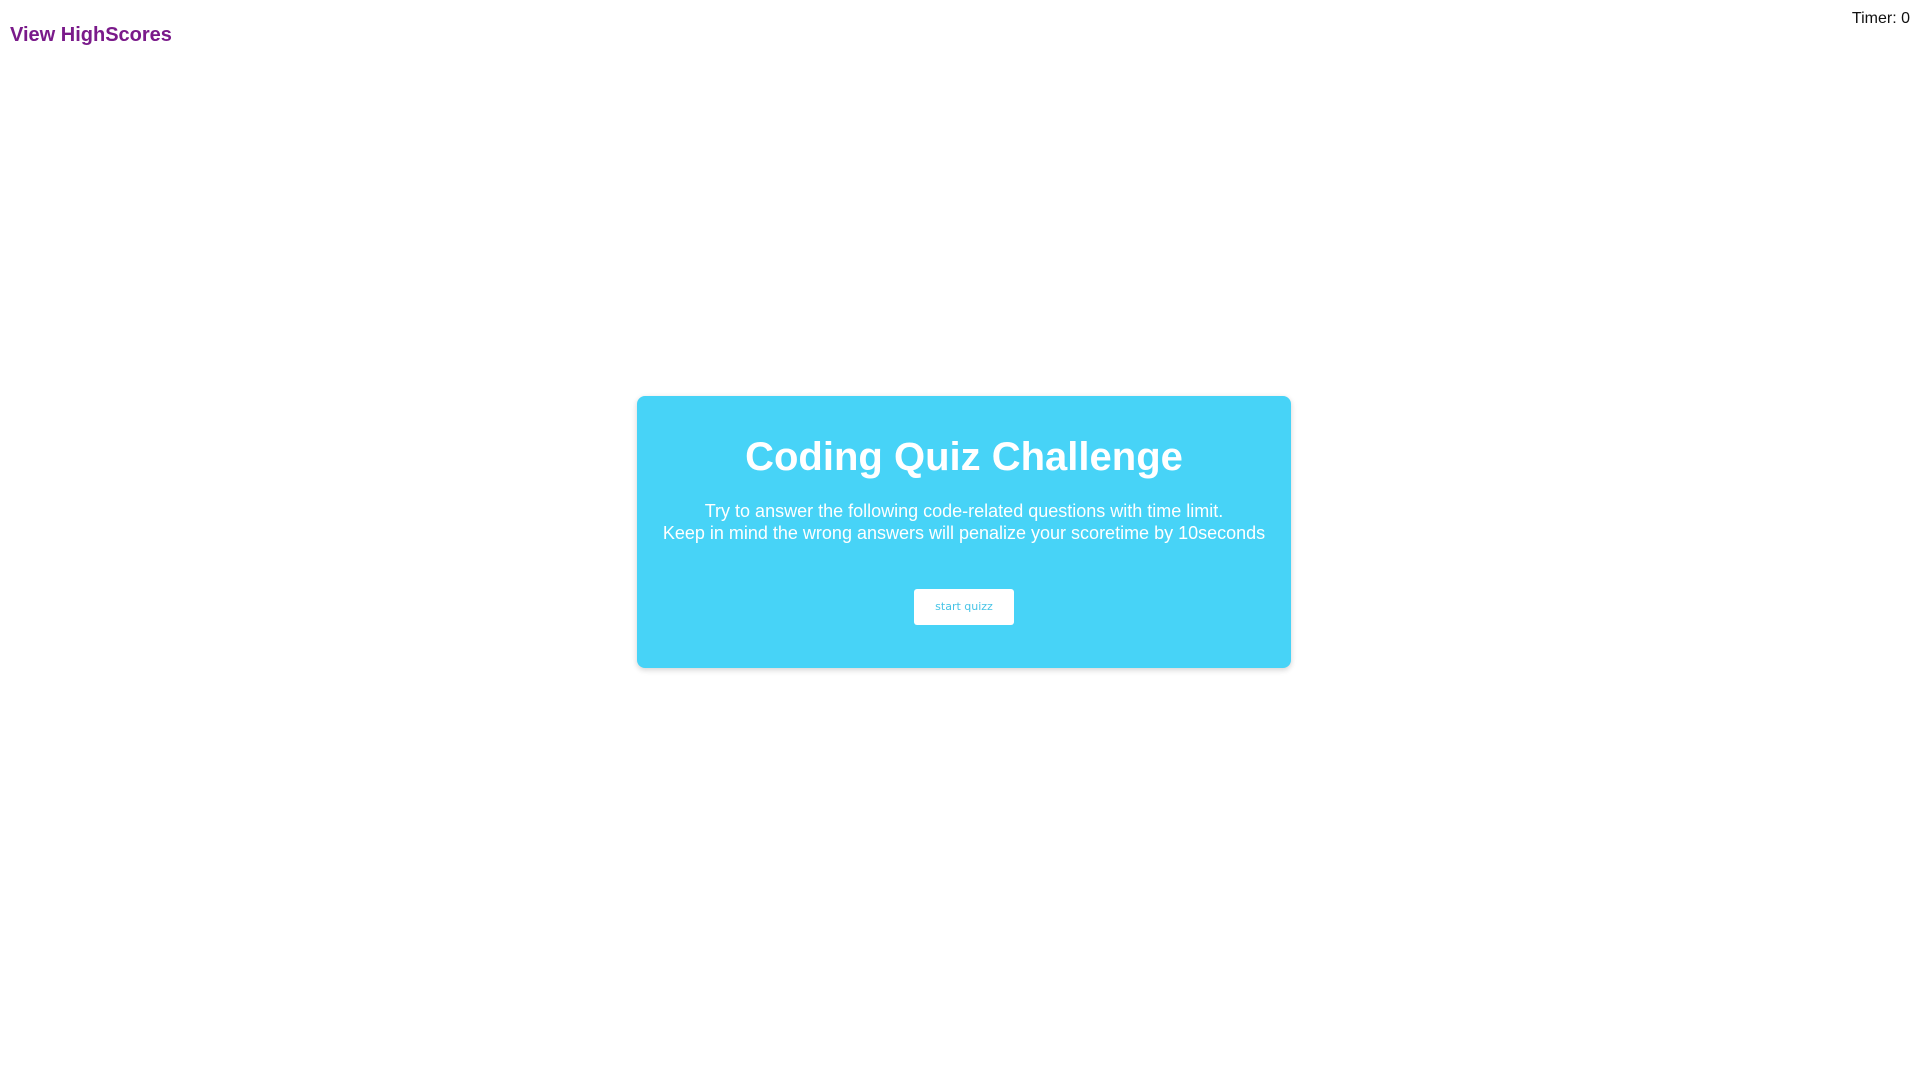 The height and width of the screenshot is (1080, 1920). What do you see at coordinates (964, 457) in the screenshot?
I see `quiz-title: Coding Quiz Challenge` at bounding box center [964, 457].